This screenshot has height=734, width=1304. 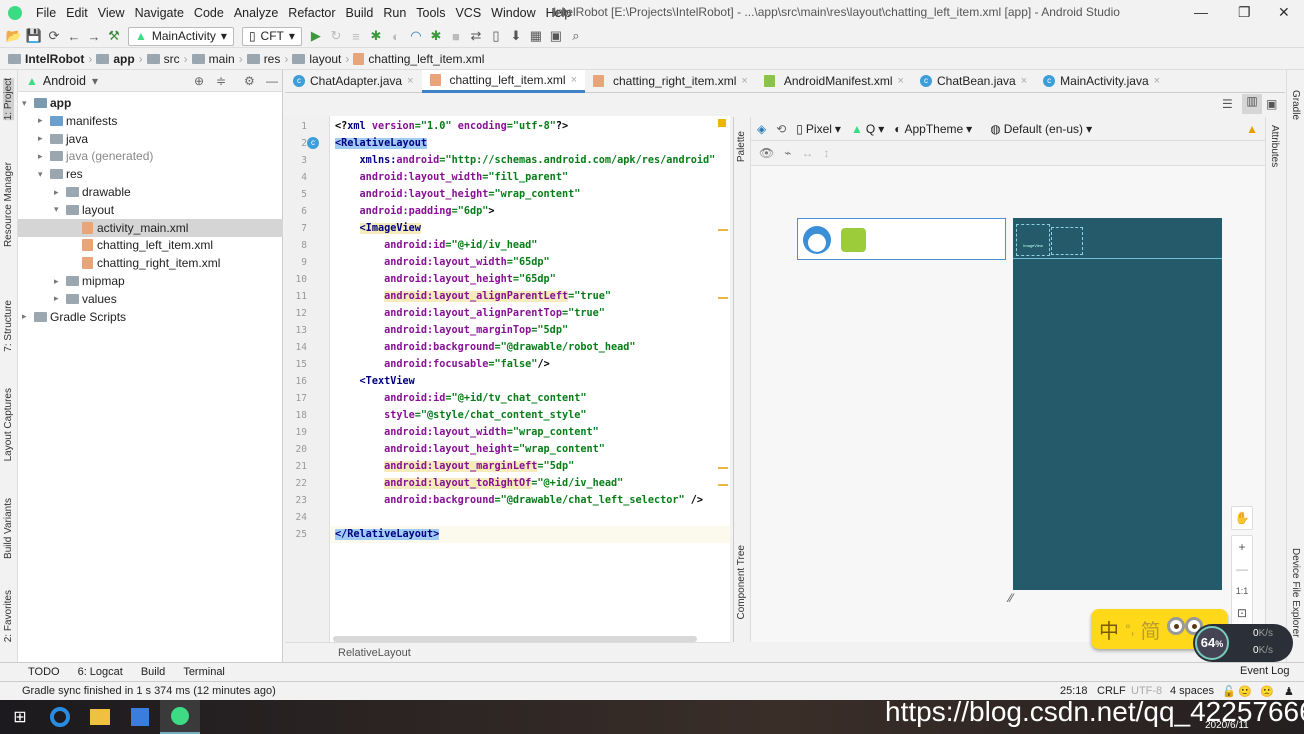 What do you see at coordinates (442, 262) in the screenshot?
I see `code-line: android:layout_width="65dp"` at bounding box center [442, 262].